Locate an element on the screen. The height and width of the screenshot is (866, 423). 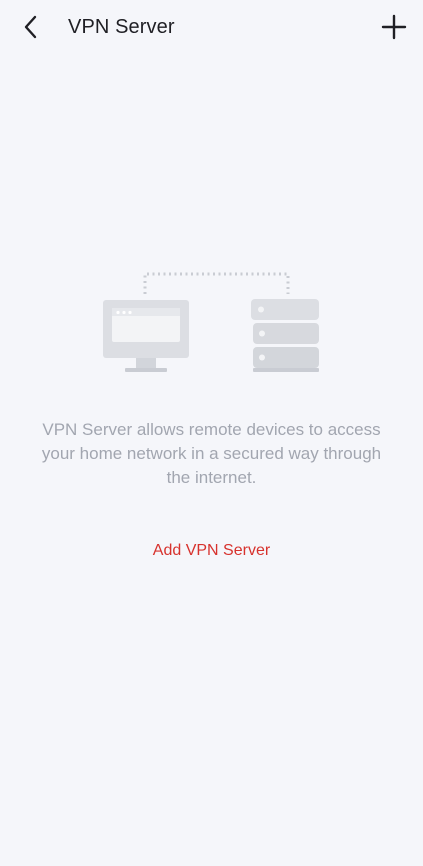
plus-icon is located at coordinates (394, 27).